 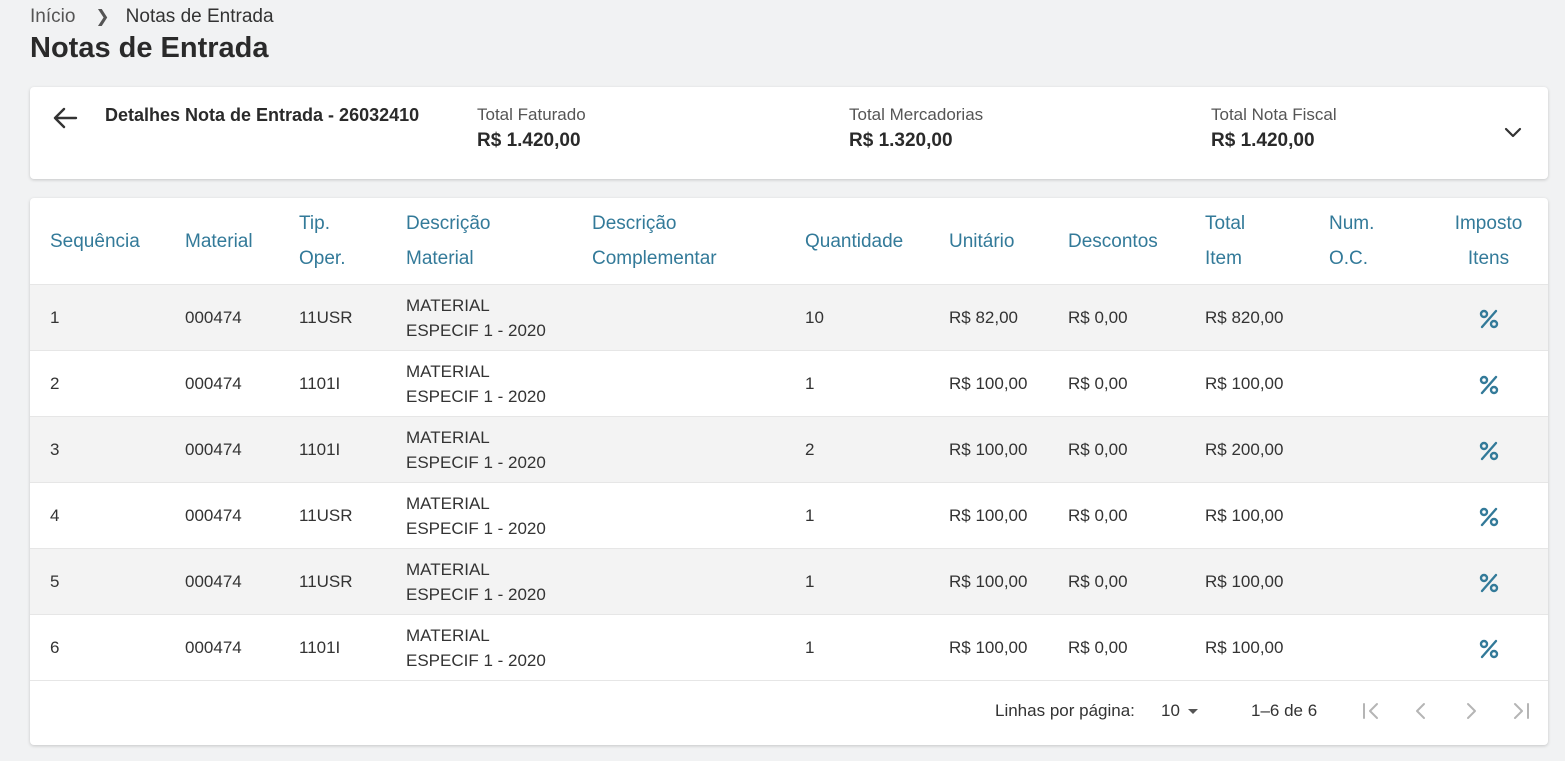 I want to click on stat-label: Total Nota Fiscal, so click(x=1274, y=114).